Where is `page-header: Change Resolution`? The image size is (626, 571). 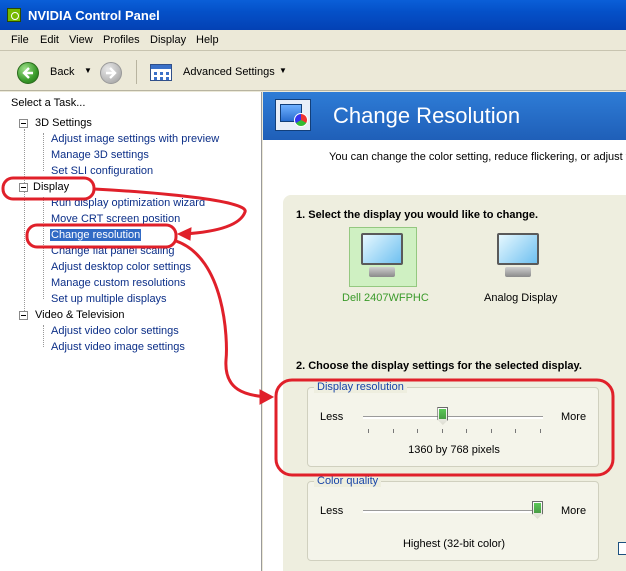 page-header: Change Resolution is located at coordinates (444, 116).